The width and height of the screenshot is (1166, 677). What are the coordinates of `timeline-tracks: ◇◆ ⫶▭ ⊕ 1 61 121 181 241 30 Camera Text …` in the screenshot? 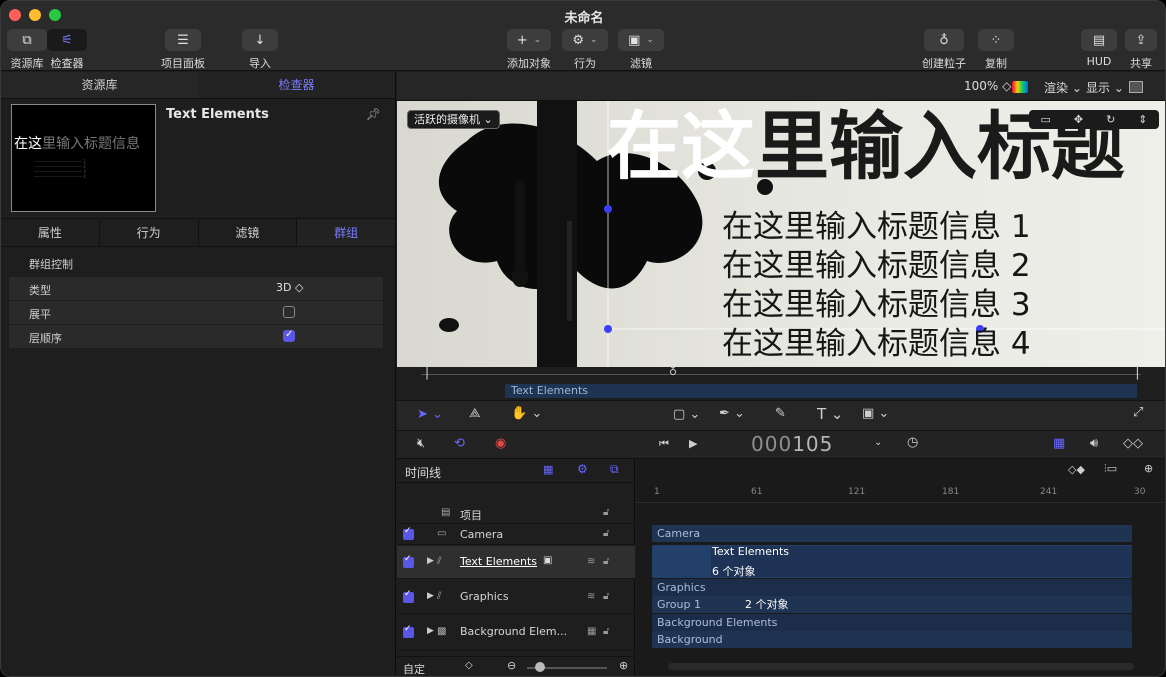 It's located at (900, 567).